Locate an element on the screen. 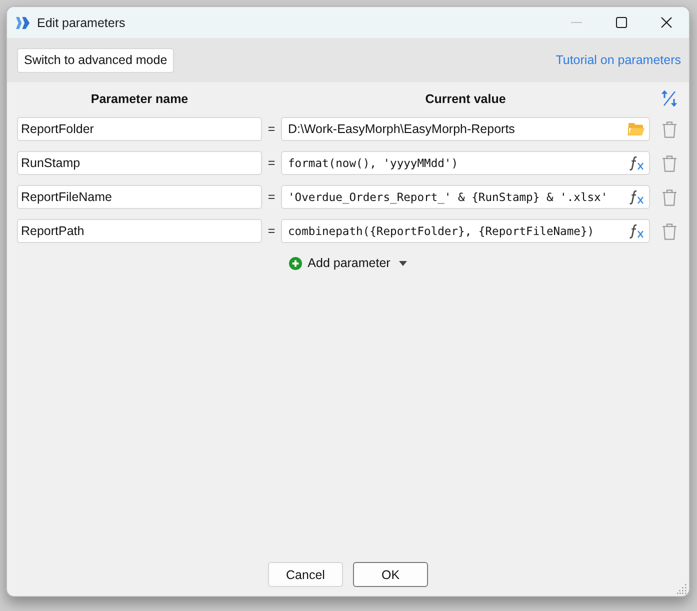  parameter-value-field: D:\Work-EasyMorph\EasyMorph-Reports is located at coordinates (465, 129).